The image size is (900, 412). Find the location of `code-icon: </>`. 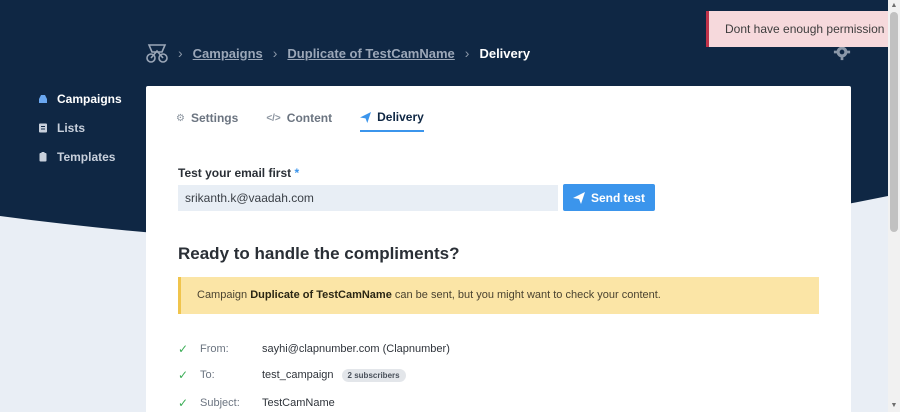

code-icon: </> is located at coordinates (273, 118).